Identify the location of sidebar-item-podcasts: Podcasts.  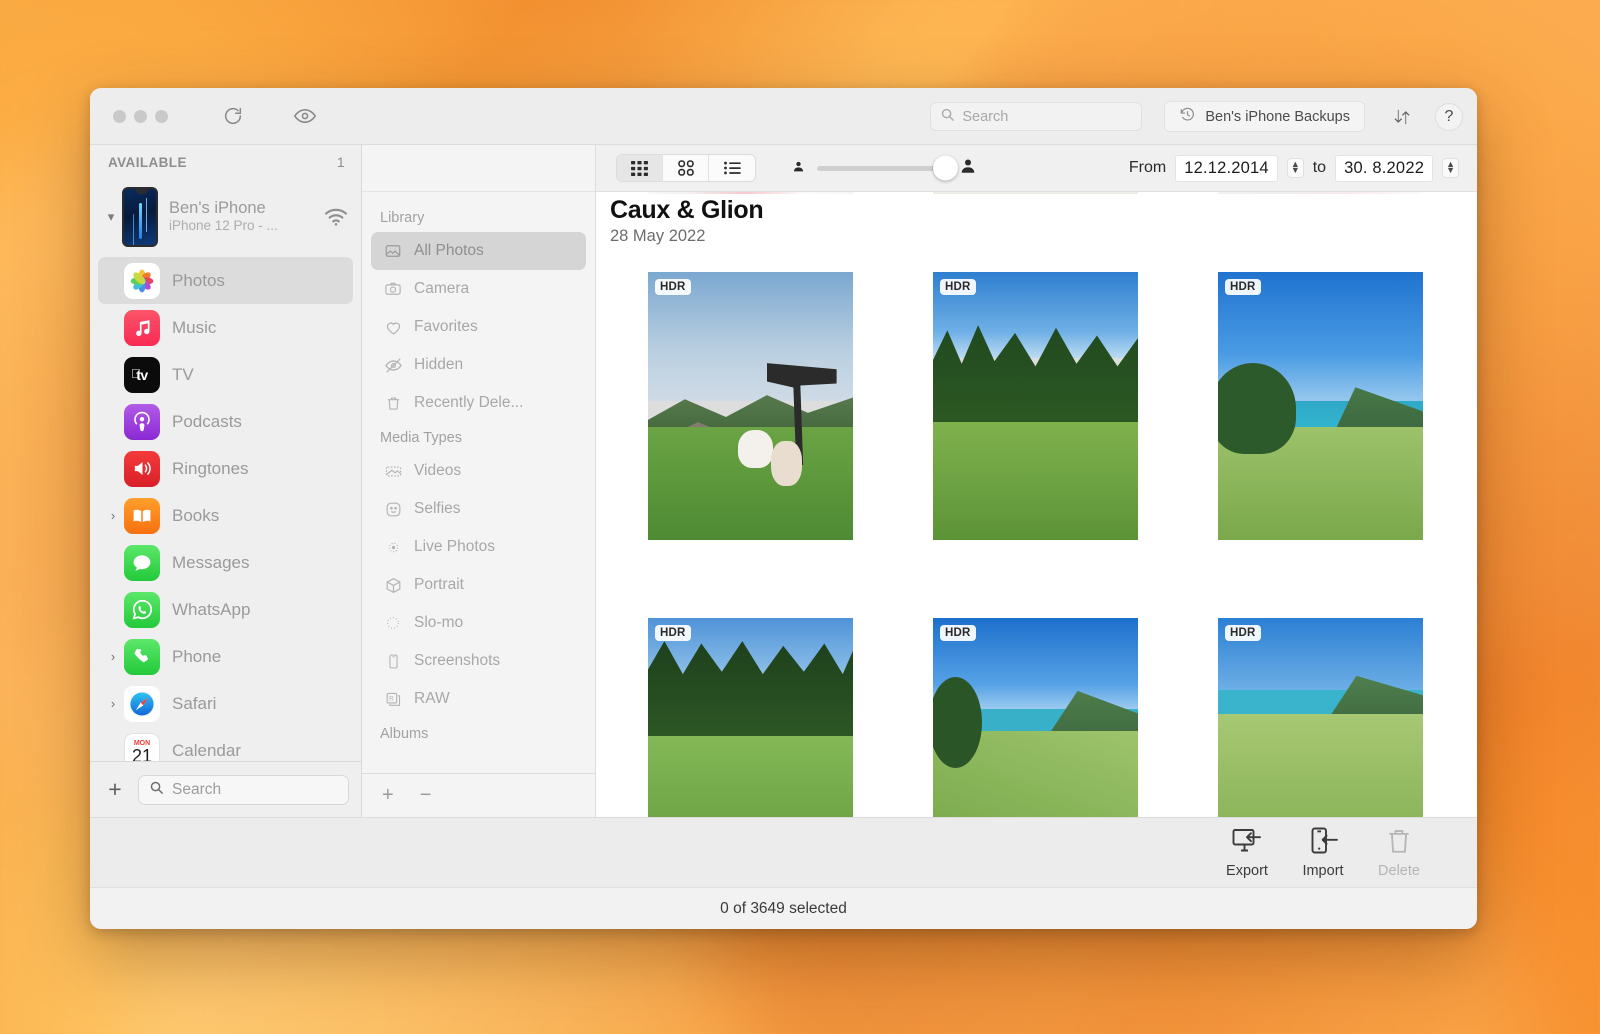
(225, 421).